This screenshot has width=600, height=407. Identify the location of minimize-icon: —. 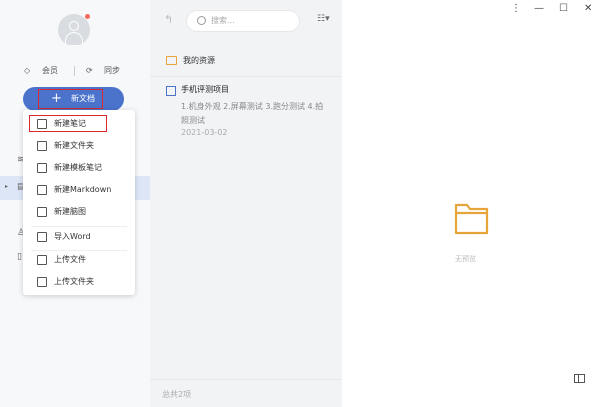
(539, 8).